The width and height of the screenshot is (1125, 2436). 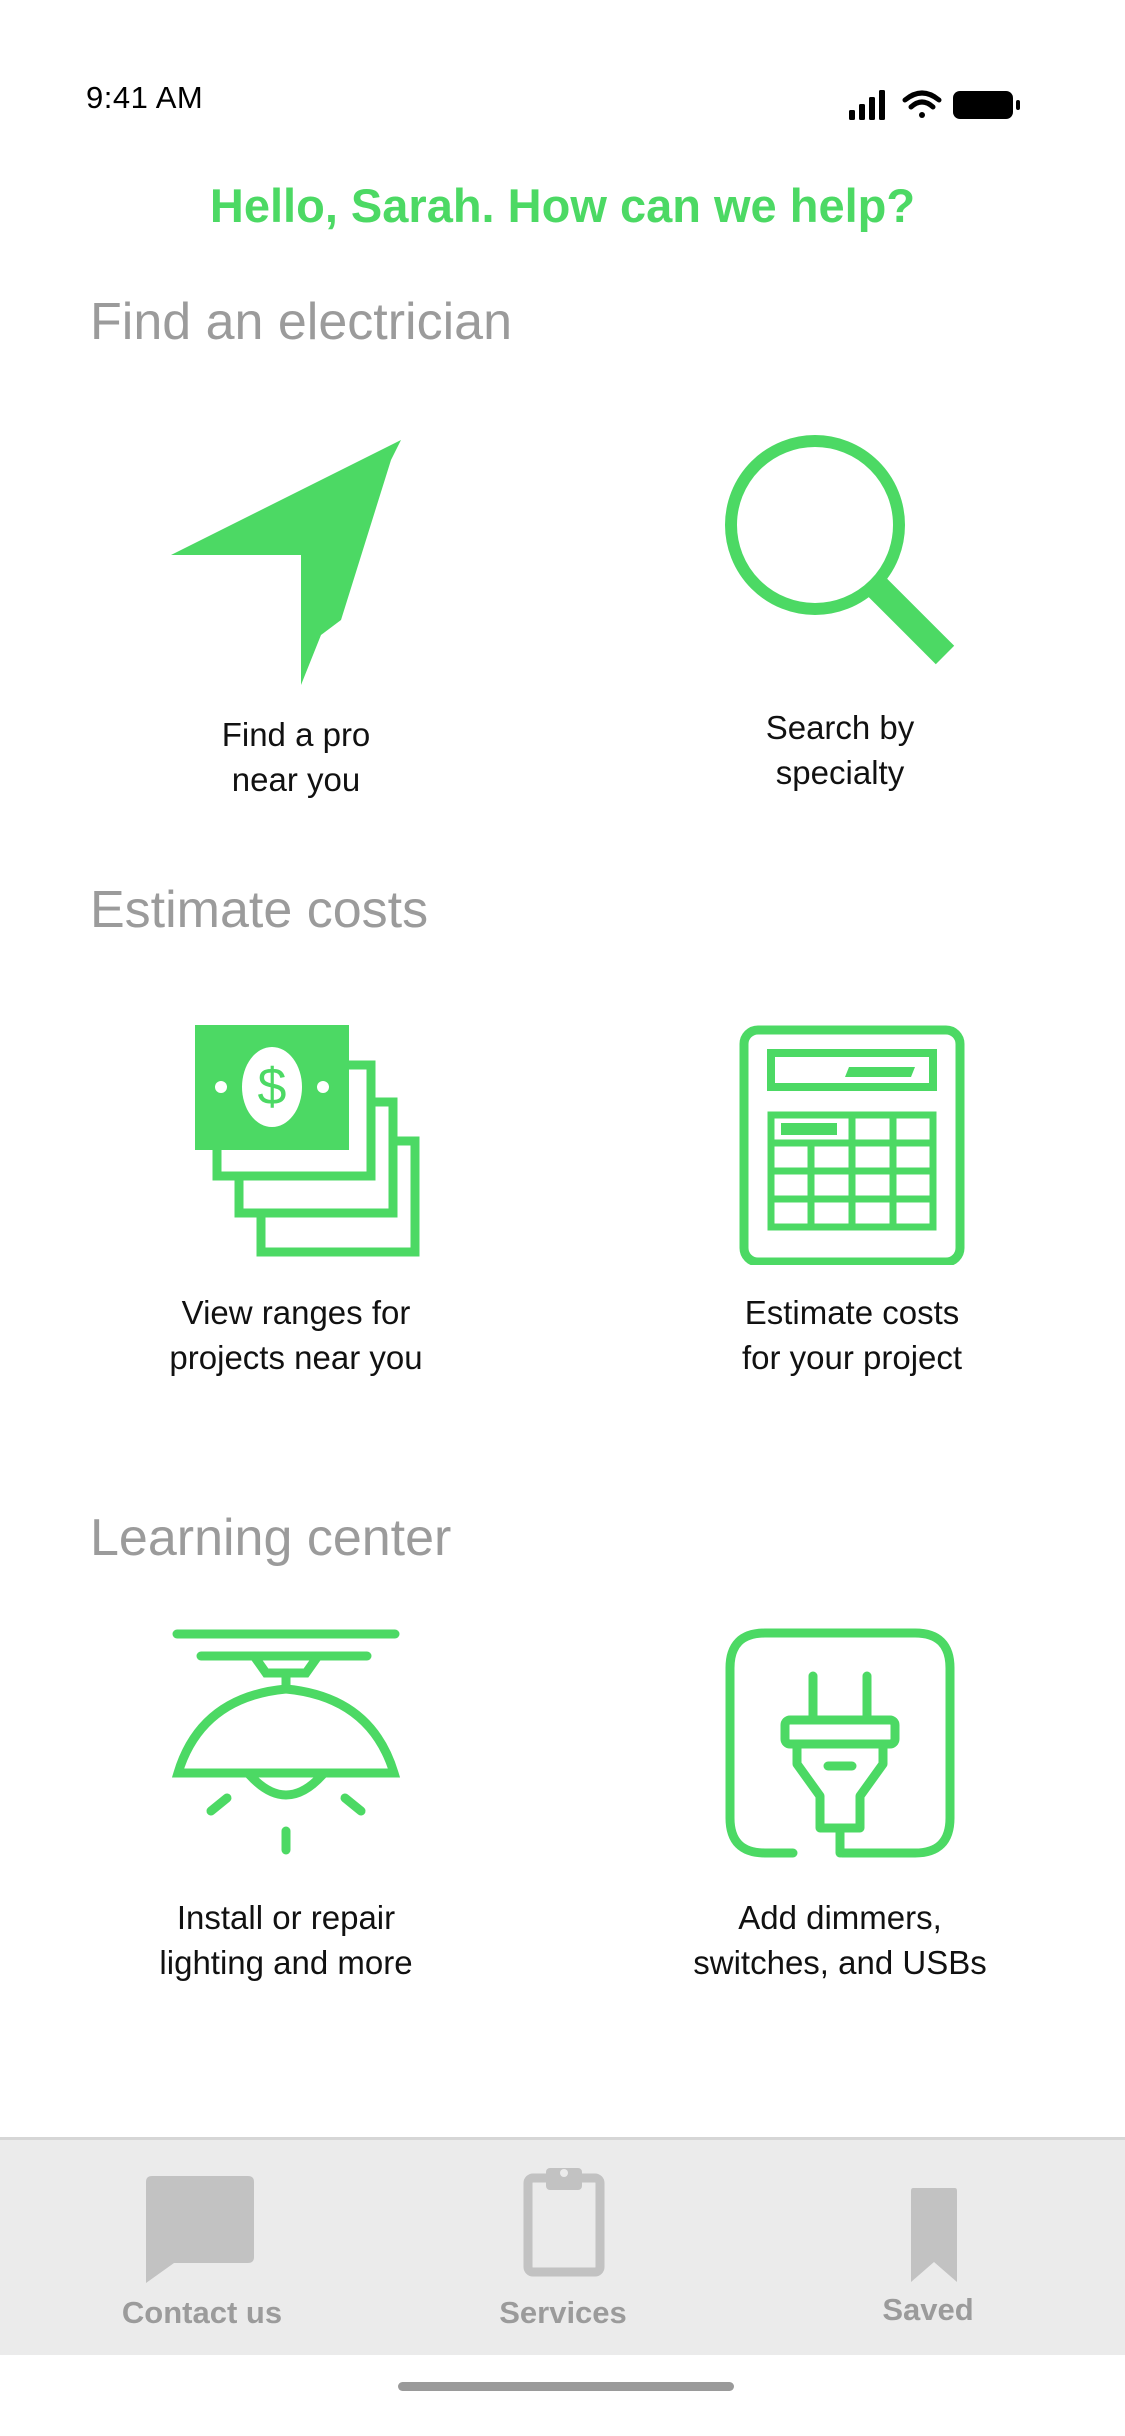 What do you see at coordinates (202, 2312) in the screenshot?
I see `tab-contact-us-label: Contact us` at bounding box center [202, 2312].